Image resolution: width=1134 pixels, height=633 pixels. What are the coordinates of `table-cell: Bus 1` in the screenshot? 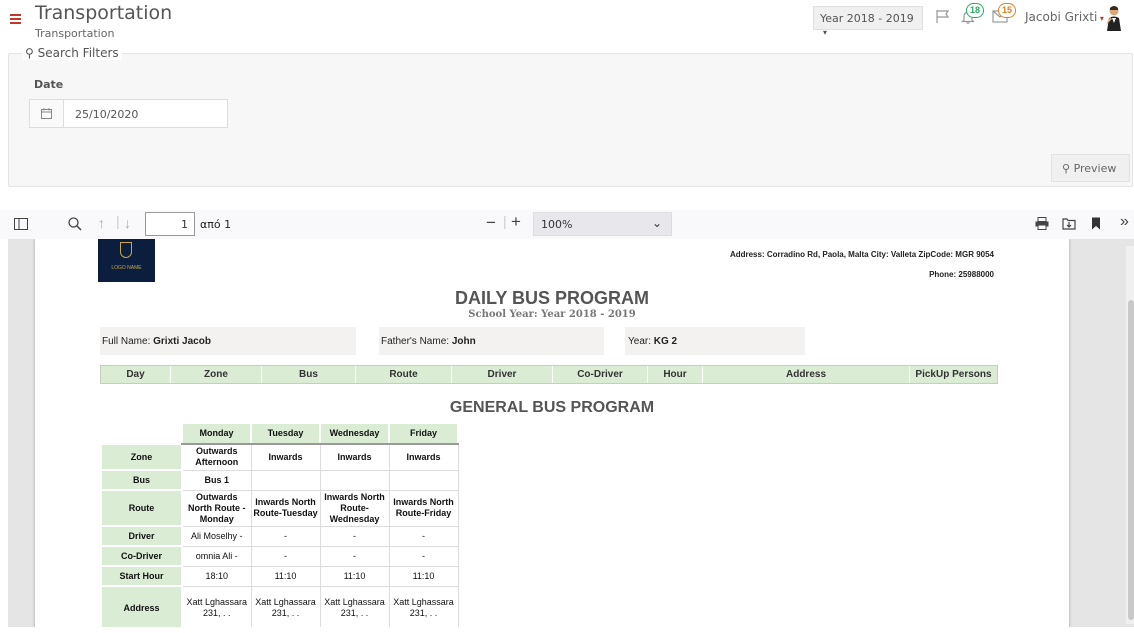 It's located at (216, 480).